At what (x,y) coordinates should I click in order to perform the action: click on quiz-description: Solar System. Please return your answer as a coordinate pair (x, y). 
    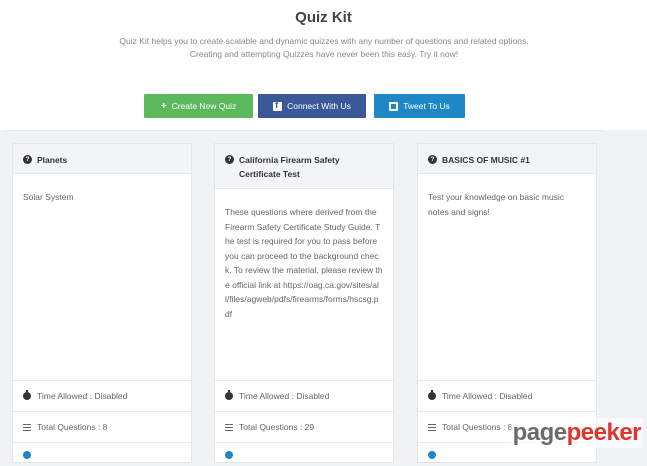
    Looking at the image, I should click on (48, 197).